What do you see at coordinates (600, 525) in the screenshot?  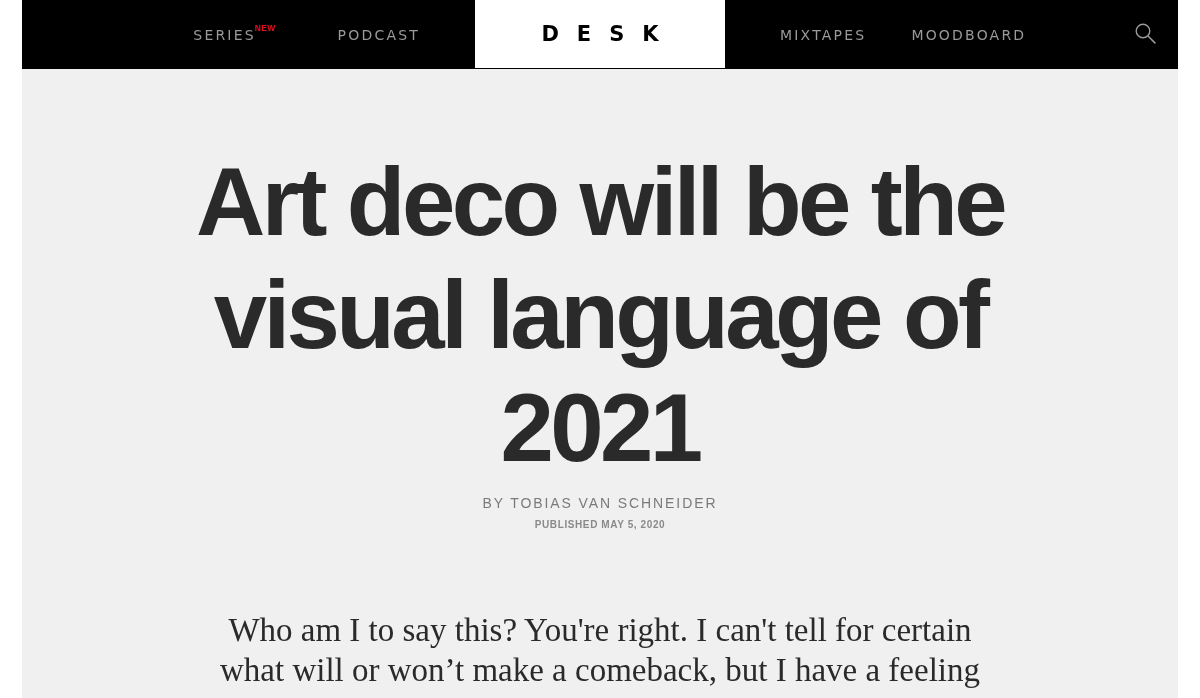 I see `publish-date: PUBLISHED MAY 5, 2020` at bounding box center [600, 525].